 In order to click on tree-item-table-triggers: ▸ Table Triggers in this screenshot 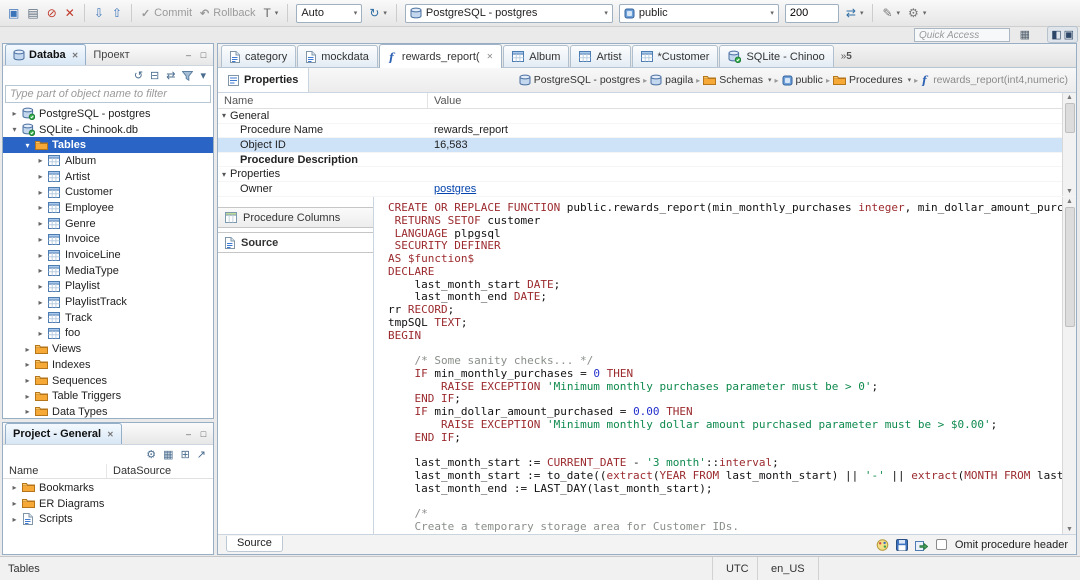, I will do `click(108, 396)`.